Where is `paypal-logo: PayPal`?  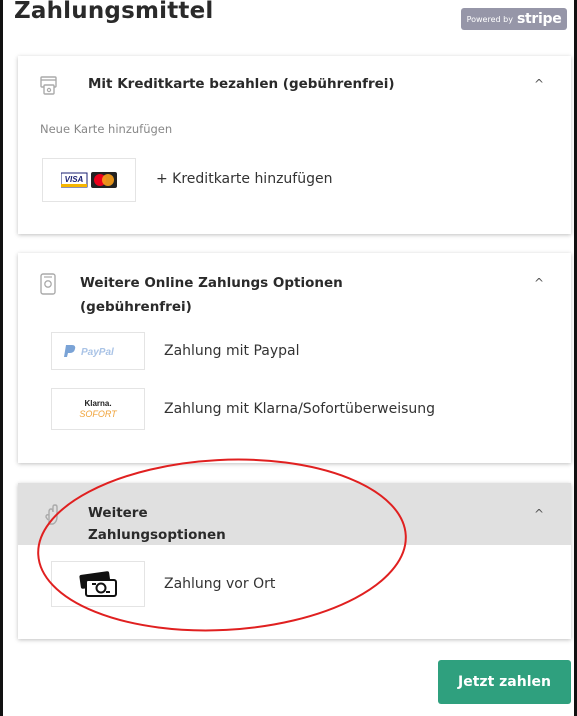 paypal-logo: PayPal is located at coordinates (98, 351).